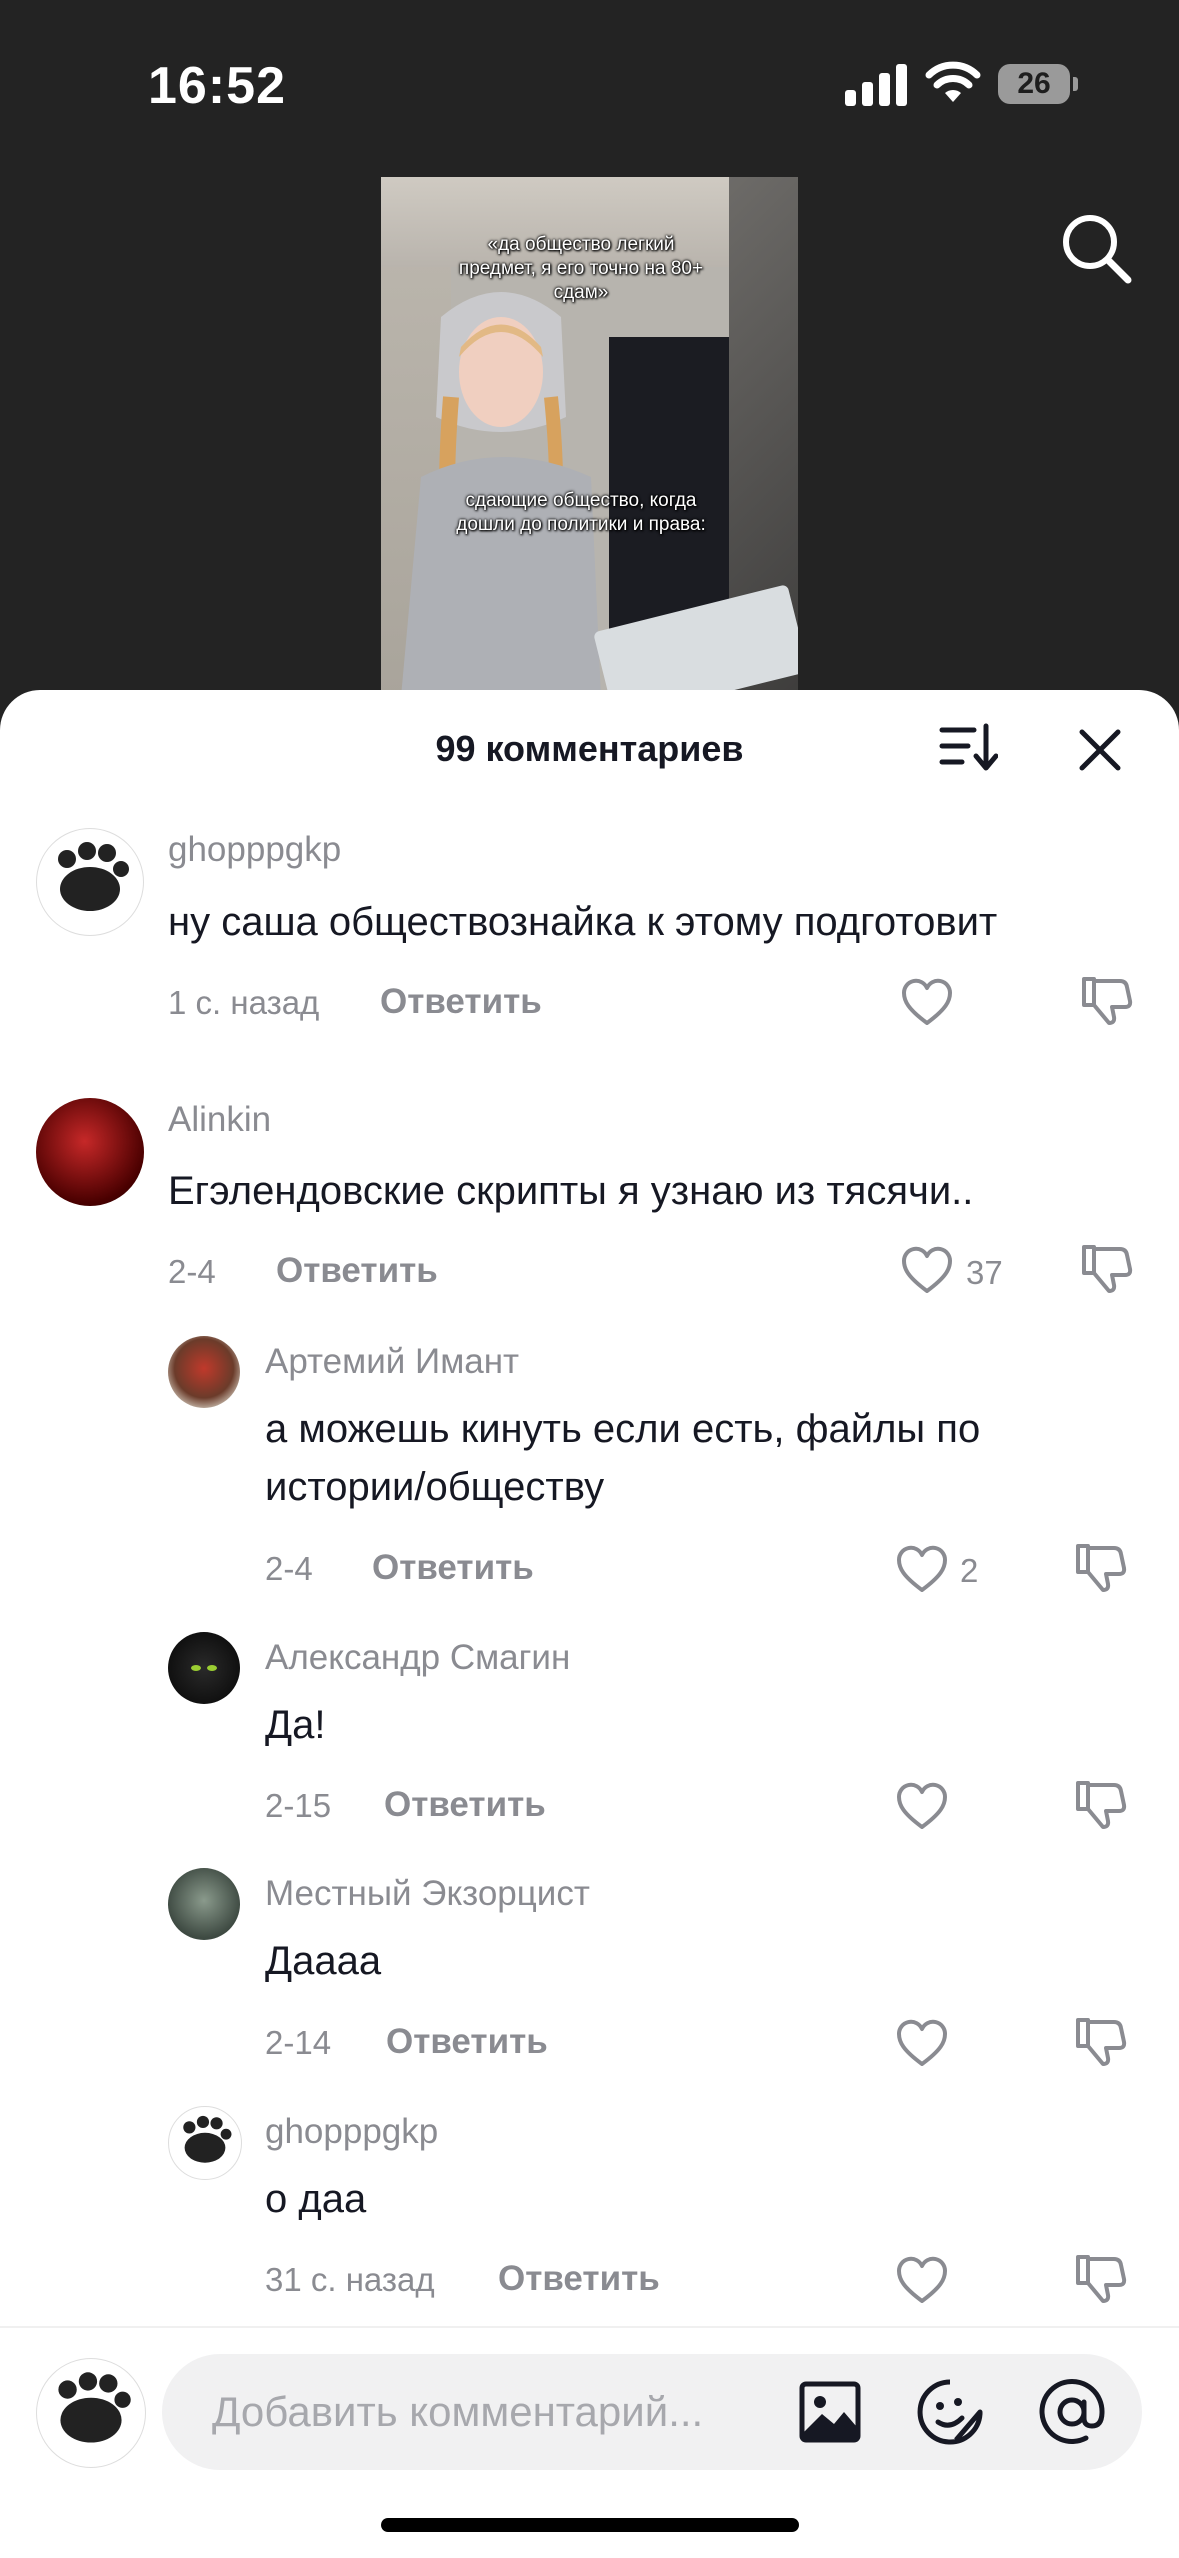 The image size is (1179, 2558). Describe the element at coordinates (876, 84) in the screenshot. I see `cellular-signal-icon` at that location.